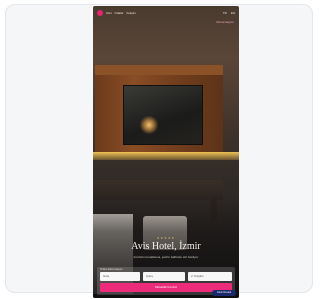  What do you see at coordinates (111, 269) in the screenshot?
I see `booking-label: Online Rezervasyon` at bounding box center [111, 269].